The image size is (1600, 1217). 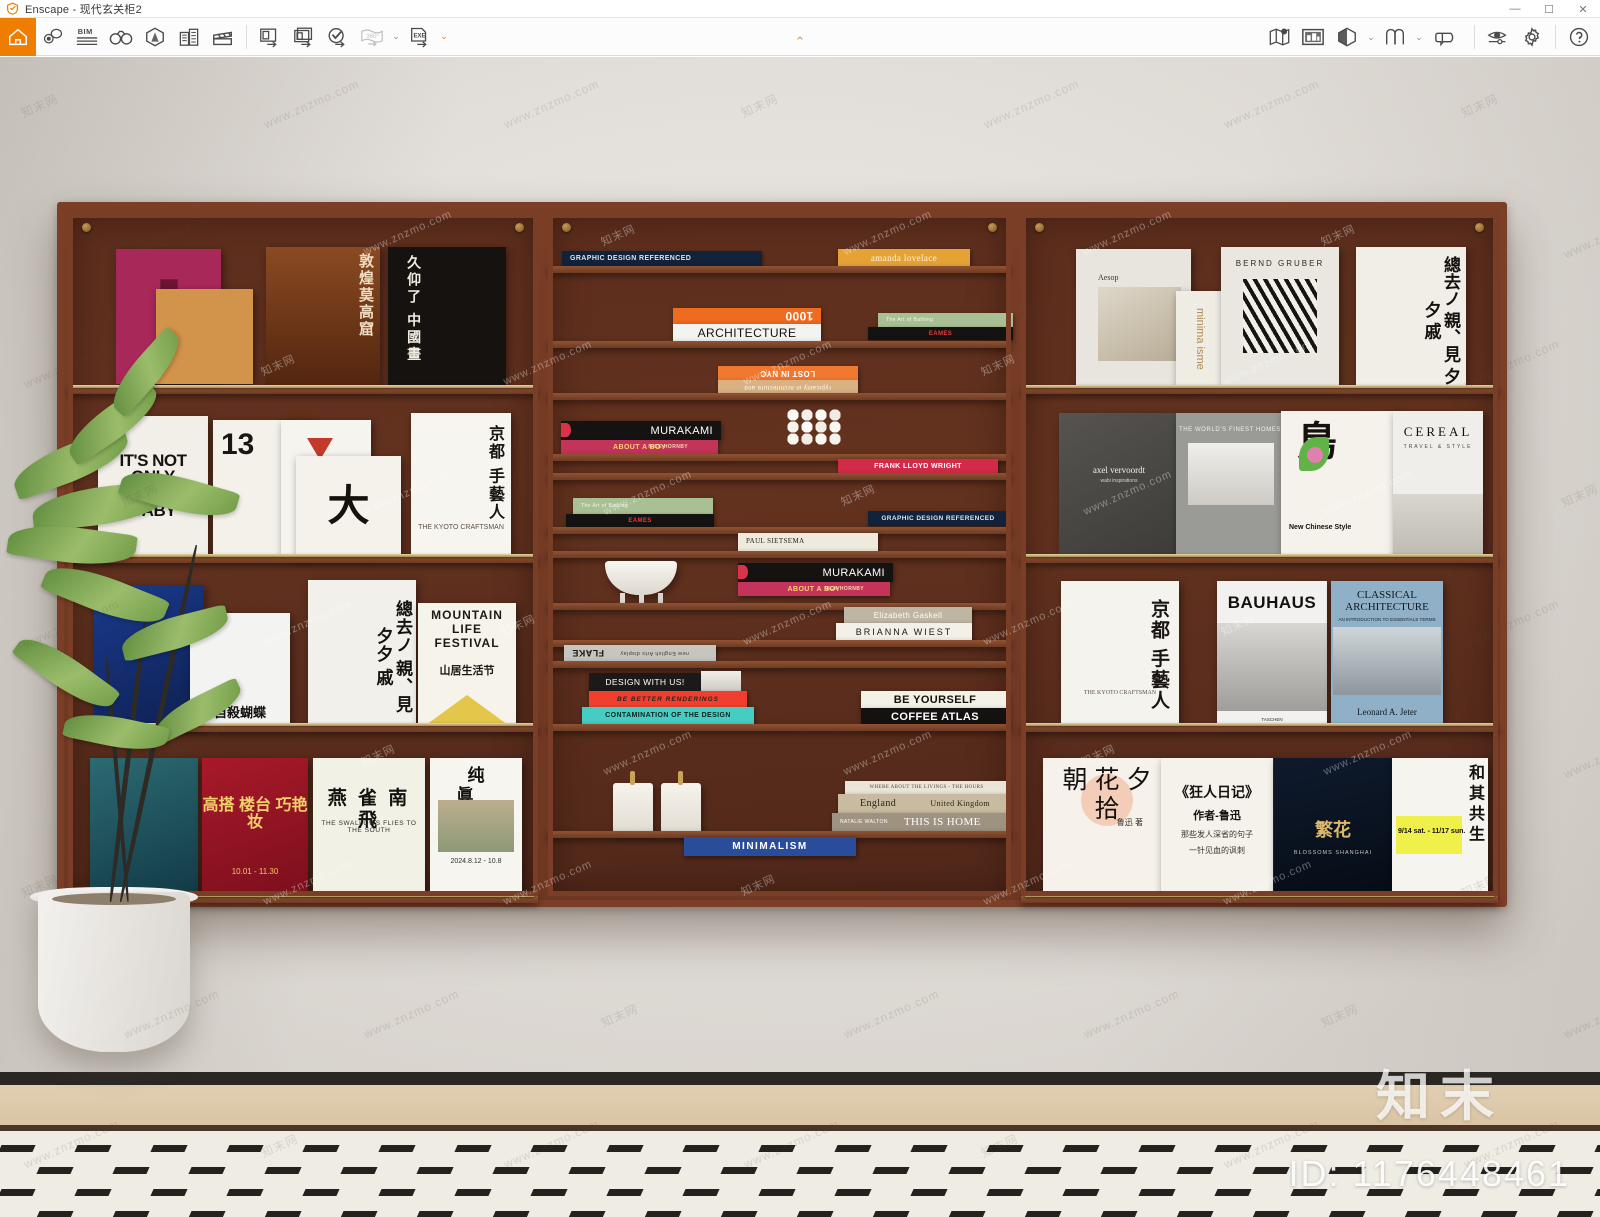 I want to click on asset-library-icon, so click(x=155, y=37).